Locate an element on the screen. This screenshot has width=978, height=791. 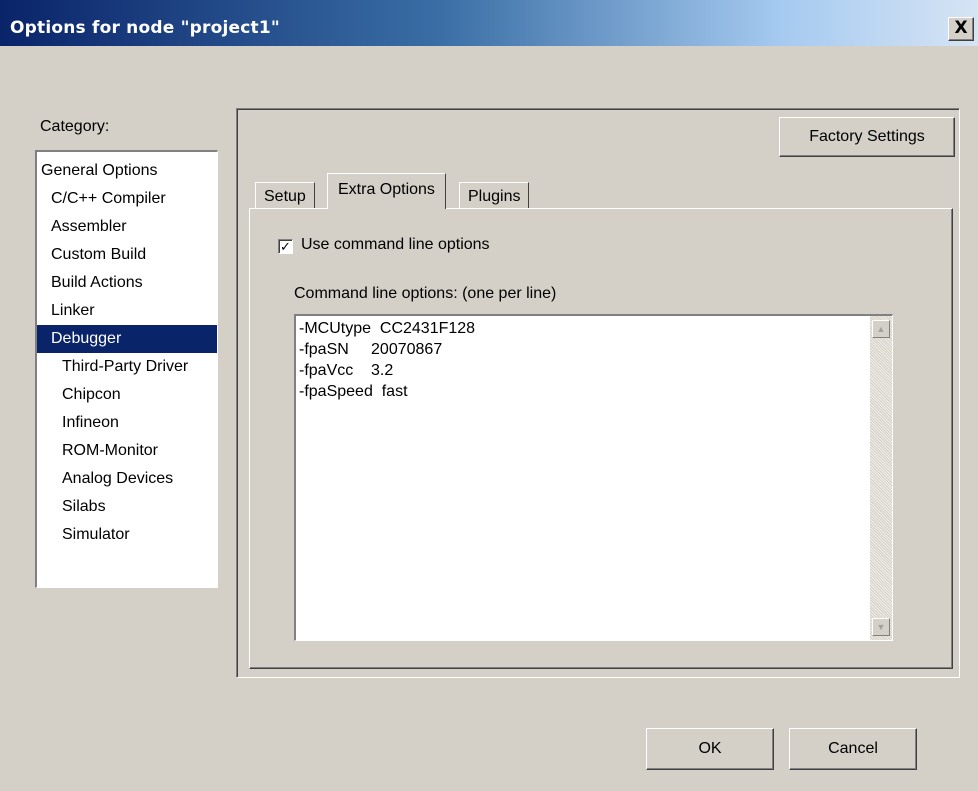
close-button: X is located at coordinates (961, 29).